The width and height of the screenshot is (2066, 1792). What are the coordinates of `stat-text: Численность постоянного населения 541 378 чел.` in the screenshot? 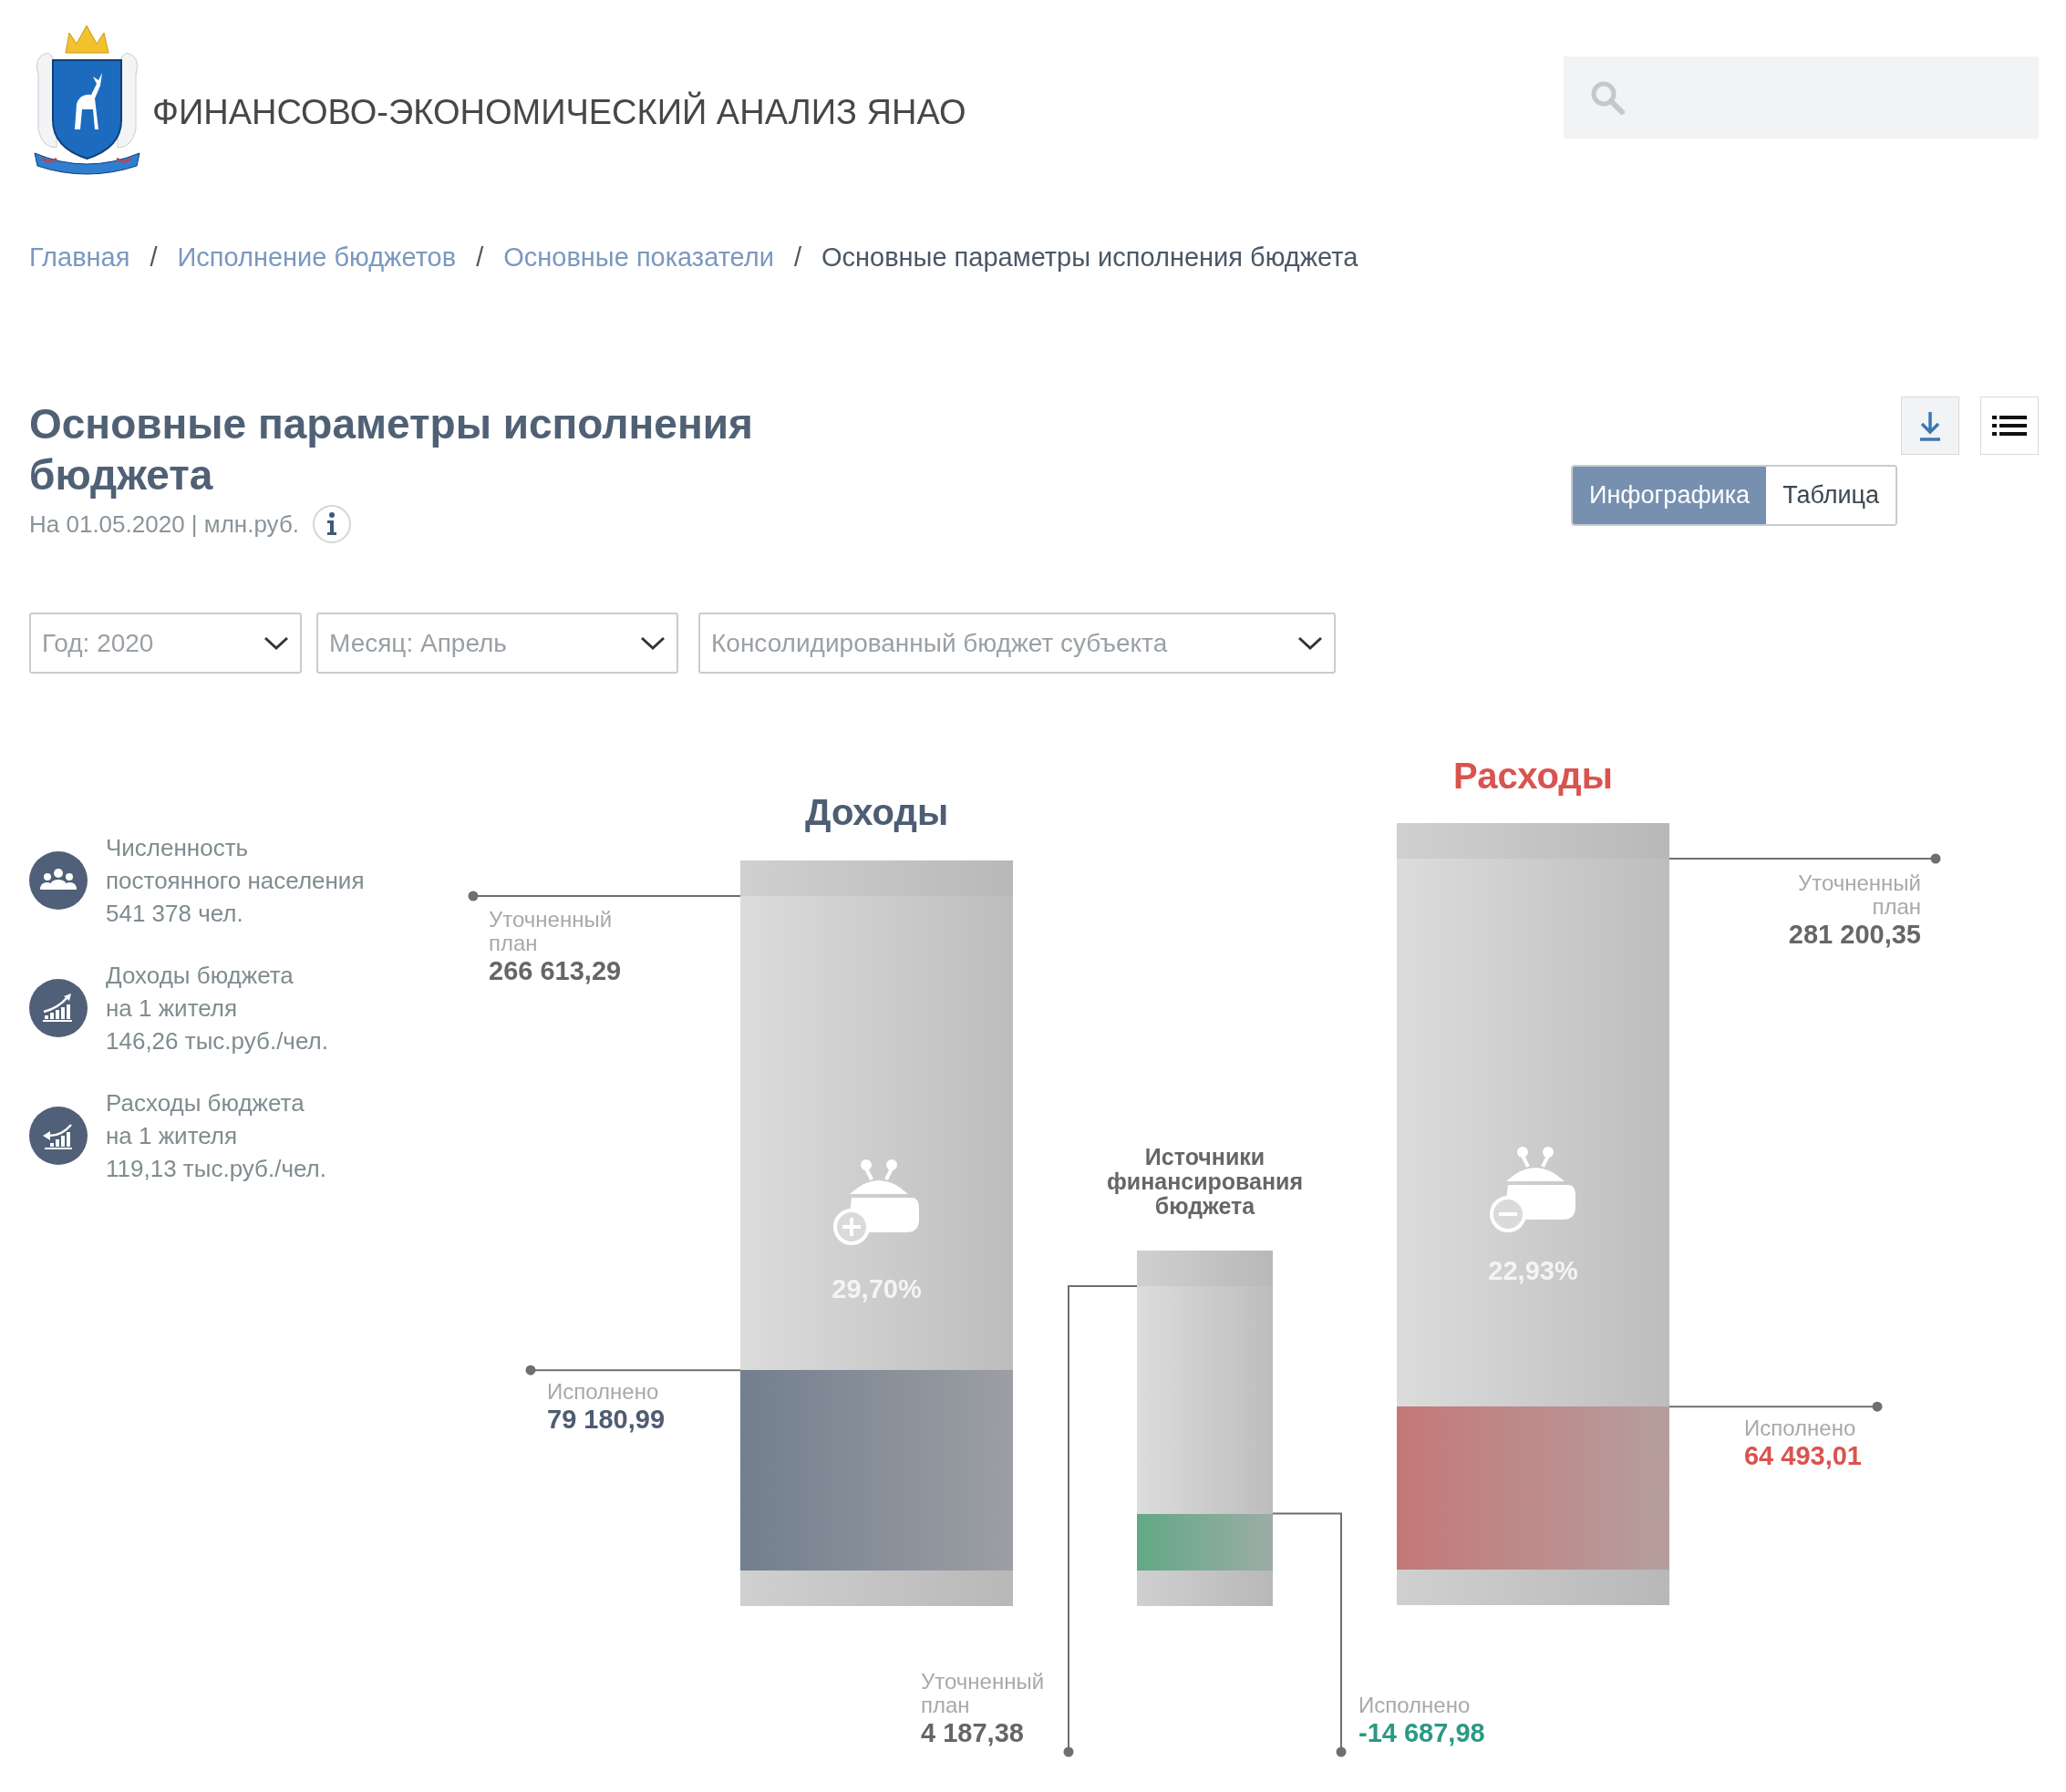 It's located at (236, 881).